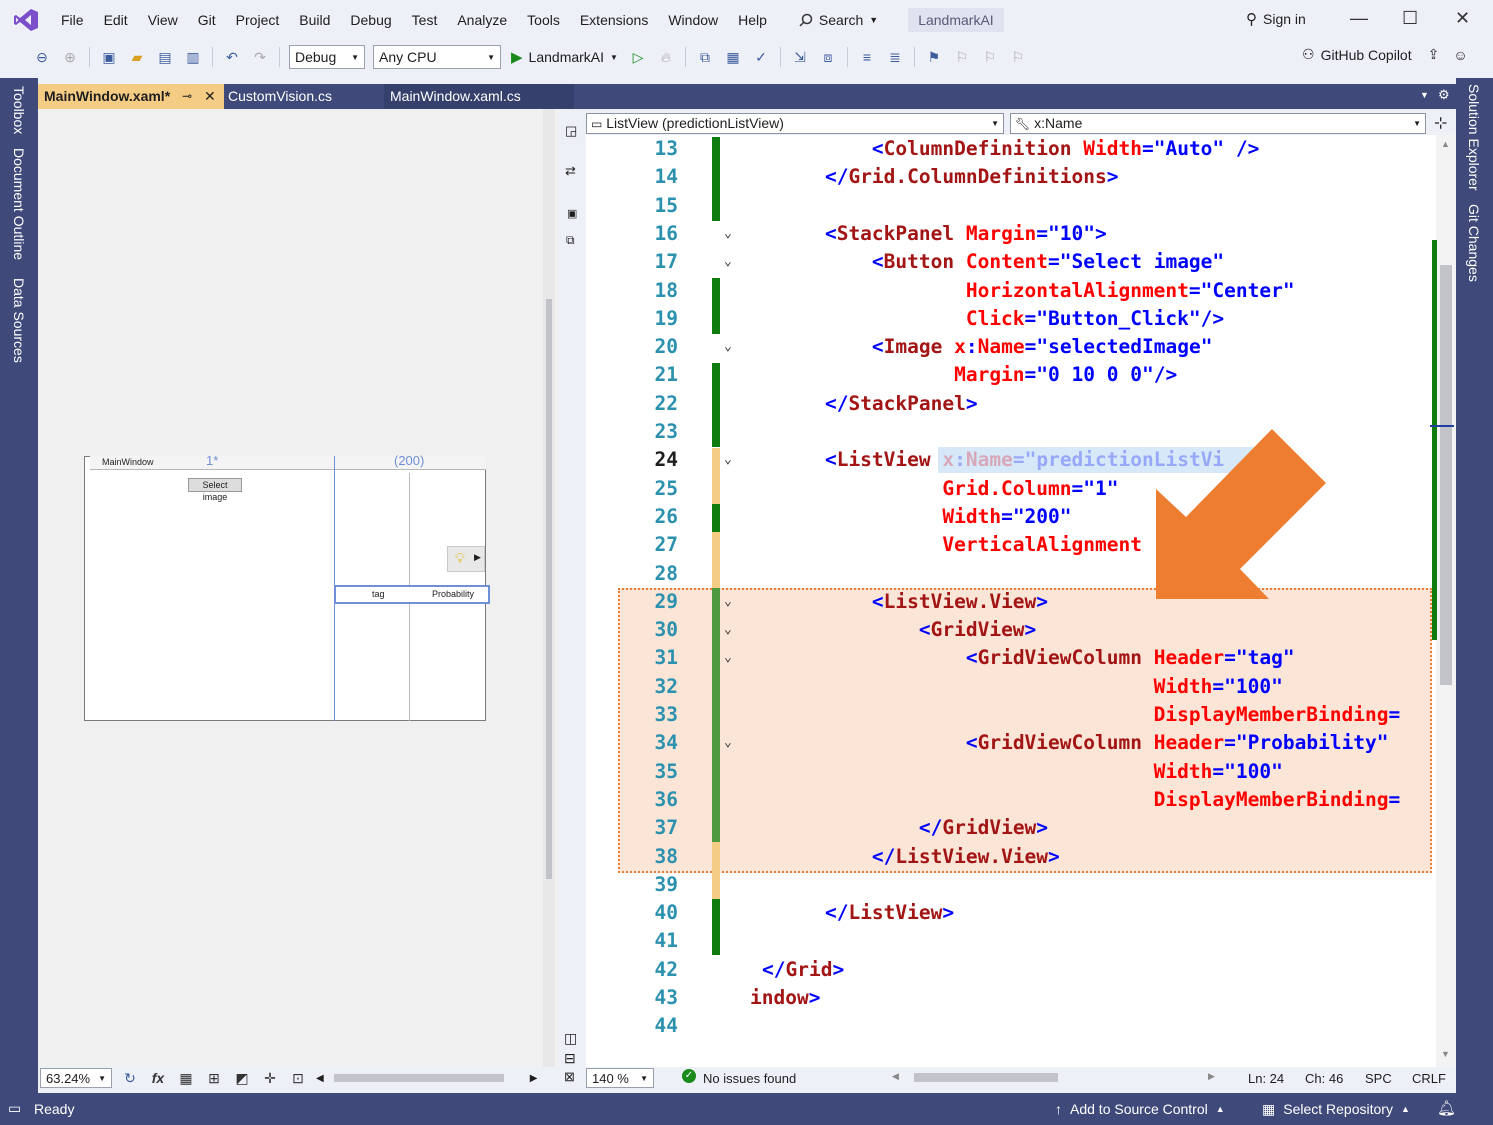  I want to click on swap-panes-icon: ⇄, so click(570, 171).